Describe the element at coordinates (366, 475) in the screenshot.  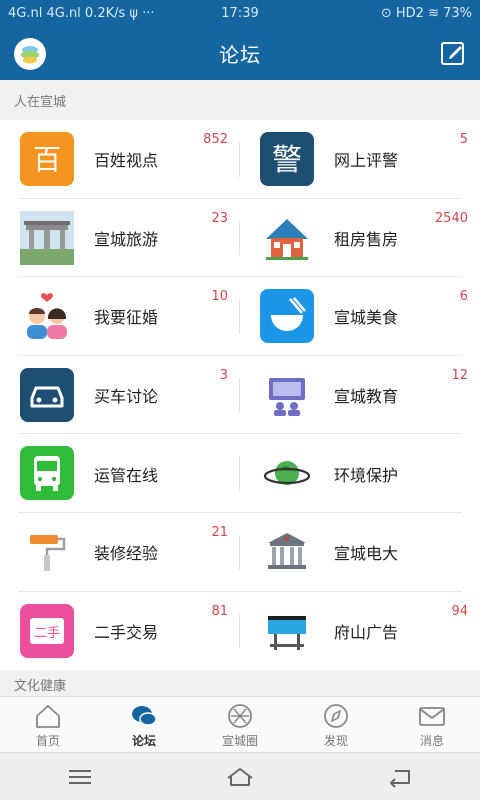
I see `forum-item-label: 环境保护` at that location.